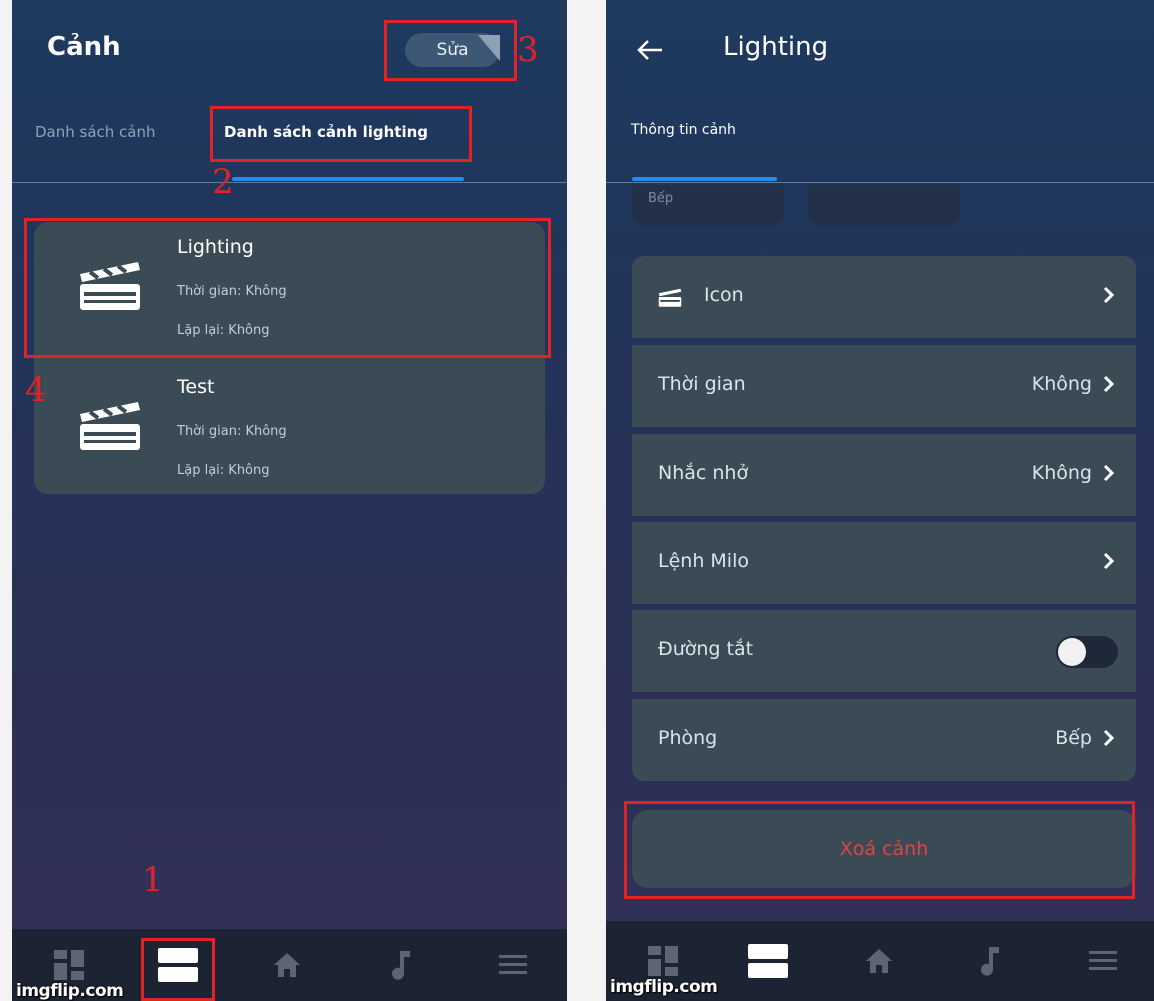  I want to click on row-label: Đường tắt, so click(706, 649).